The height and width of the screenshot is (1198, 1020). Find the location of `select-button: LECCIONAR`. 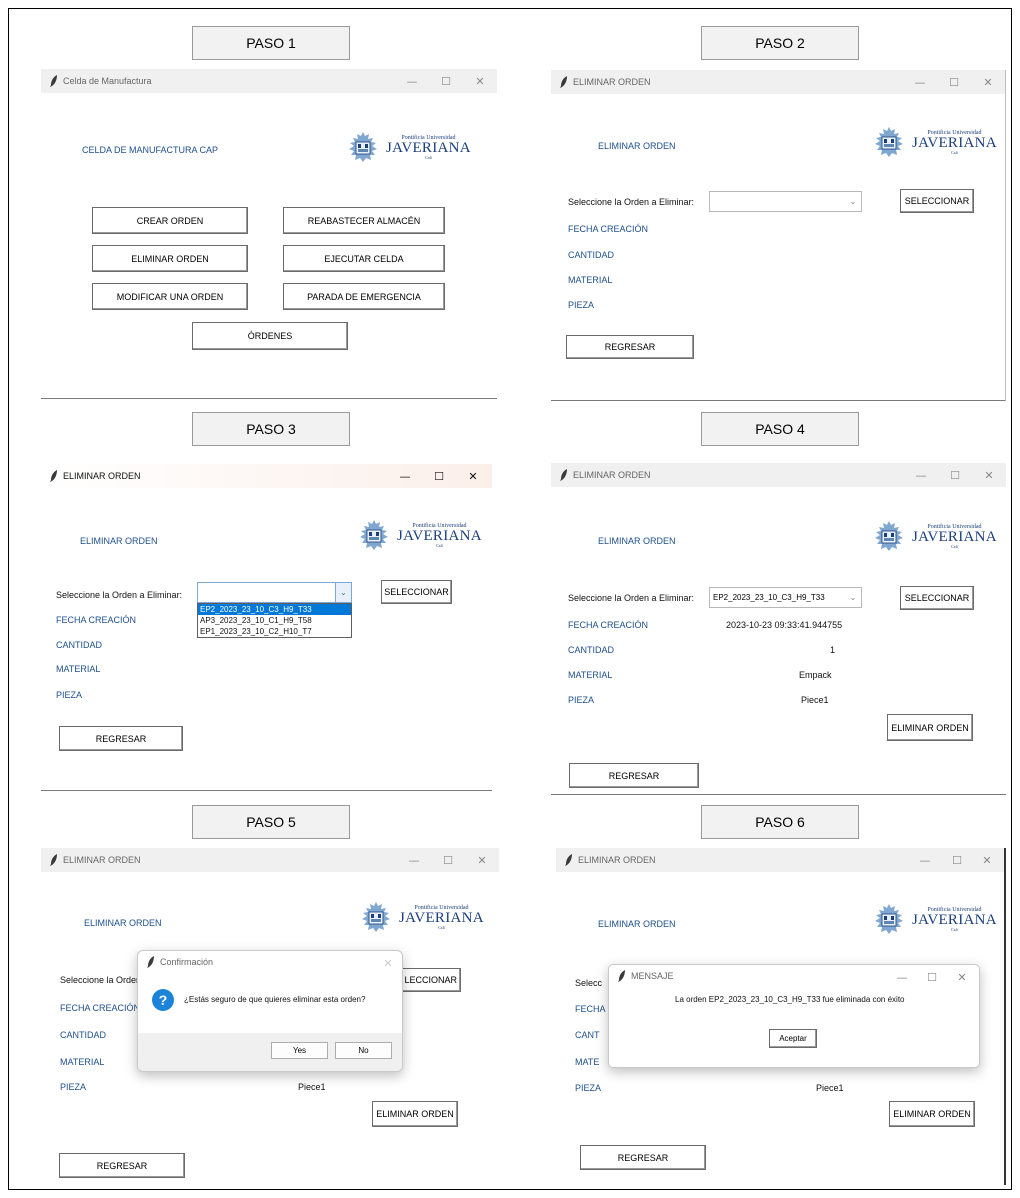

select-button: LECCIONAR is located at coordinates (427, 980).